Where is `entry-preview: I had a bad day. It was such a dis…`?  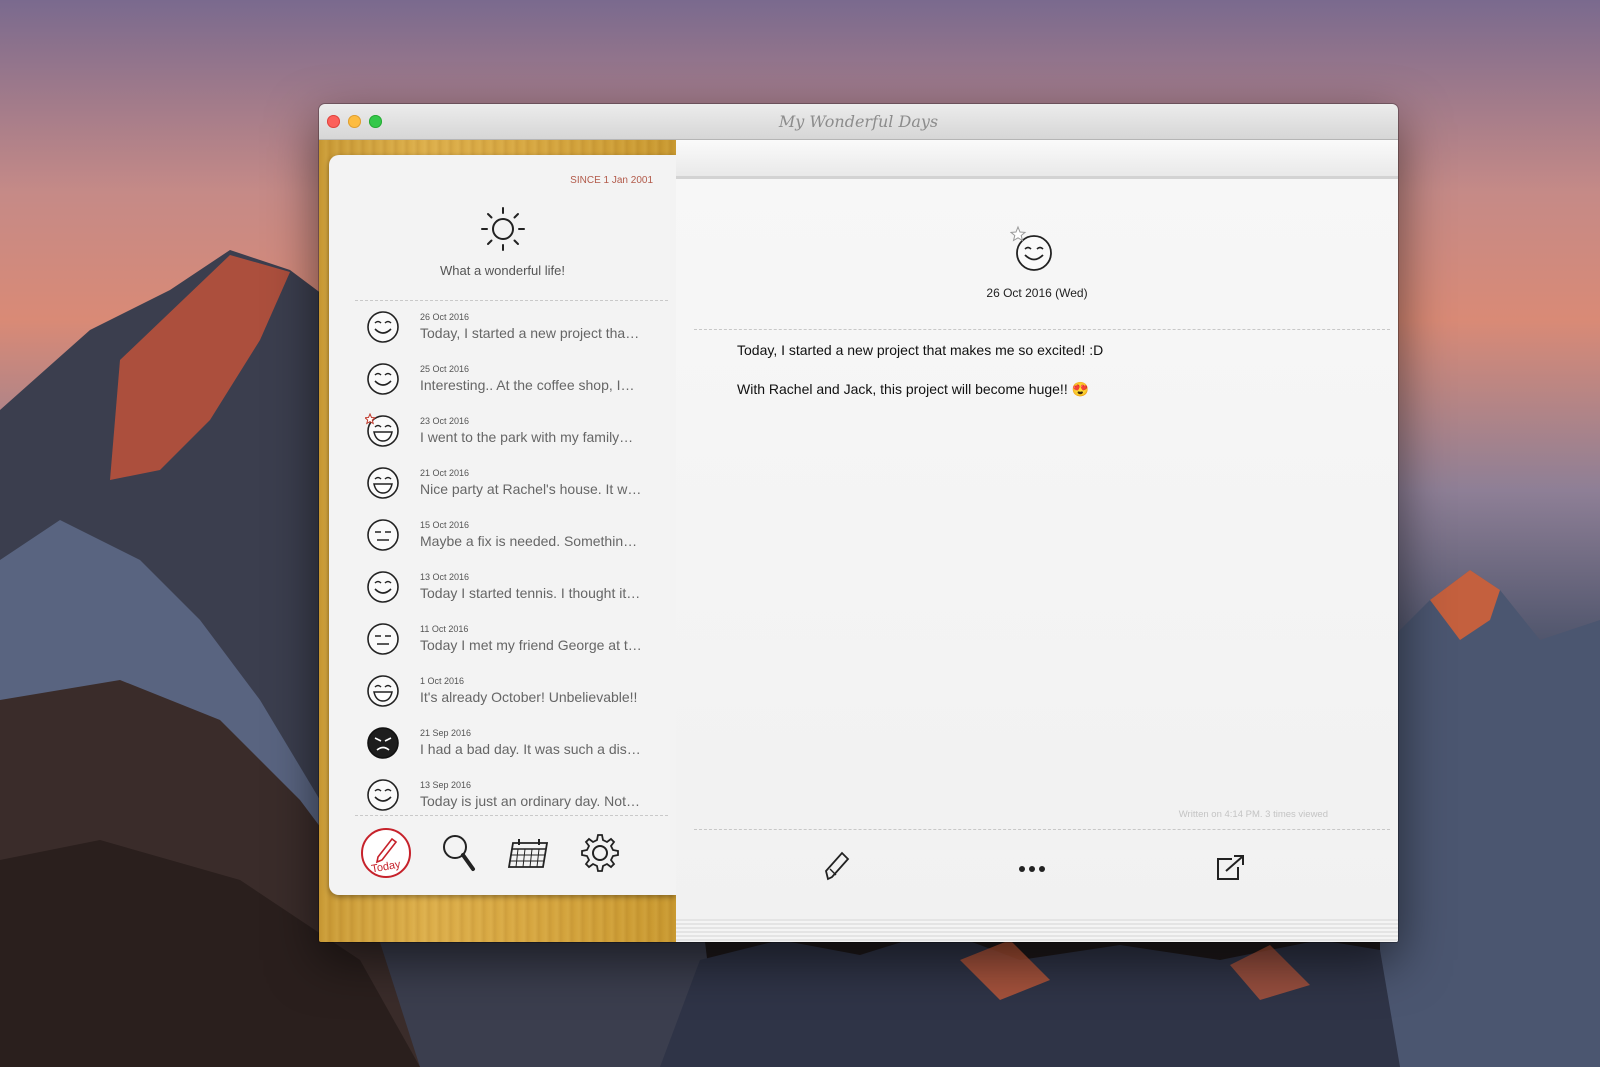 entry-preview: I had a bad day. It was such a dis… is located at coordinates (530, 749).